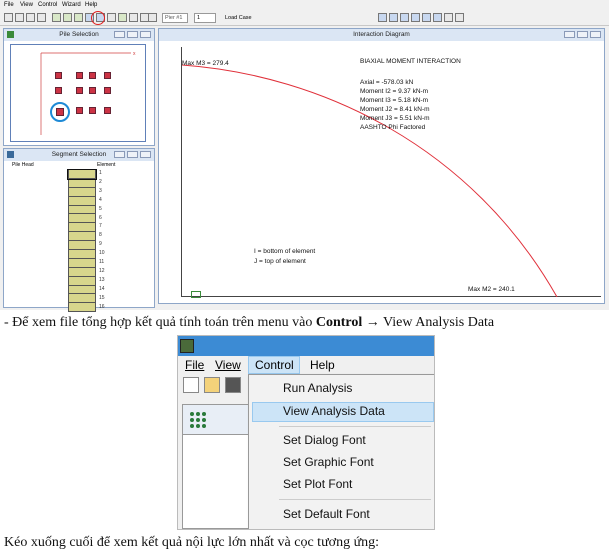 The height and width of the screenshot is (555, 609). What do you see at coordinates (317, 484) in the screenshot?
I see `menu-item-set-plot-font: Set Plot Font` at bounding box center [317, 484].